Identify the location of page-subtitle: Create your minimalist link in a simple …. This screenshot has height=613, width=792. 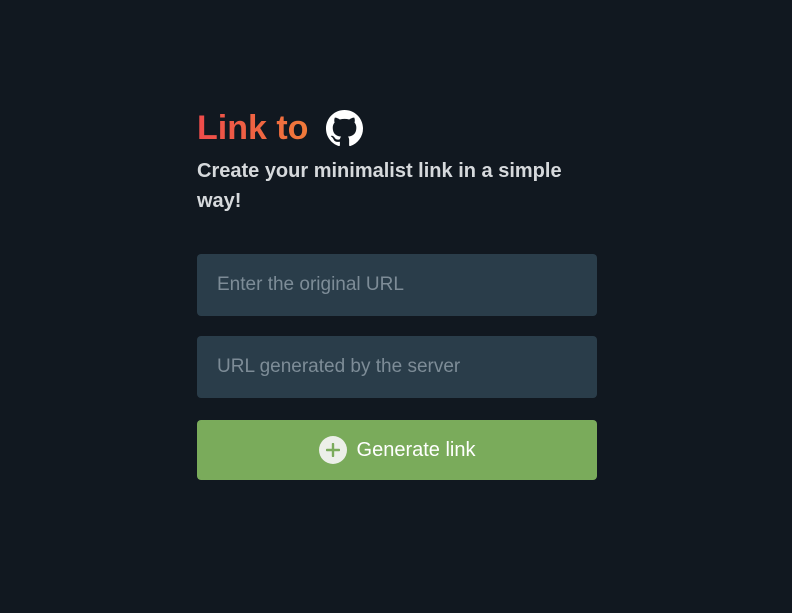
(379, 186).